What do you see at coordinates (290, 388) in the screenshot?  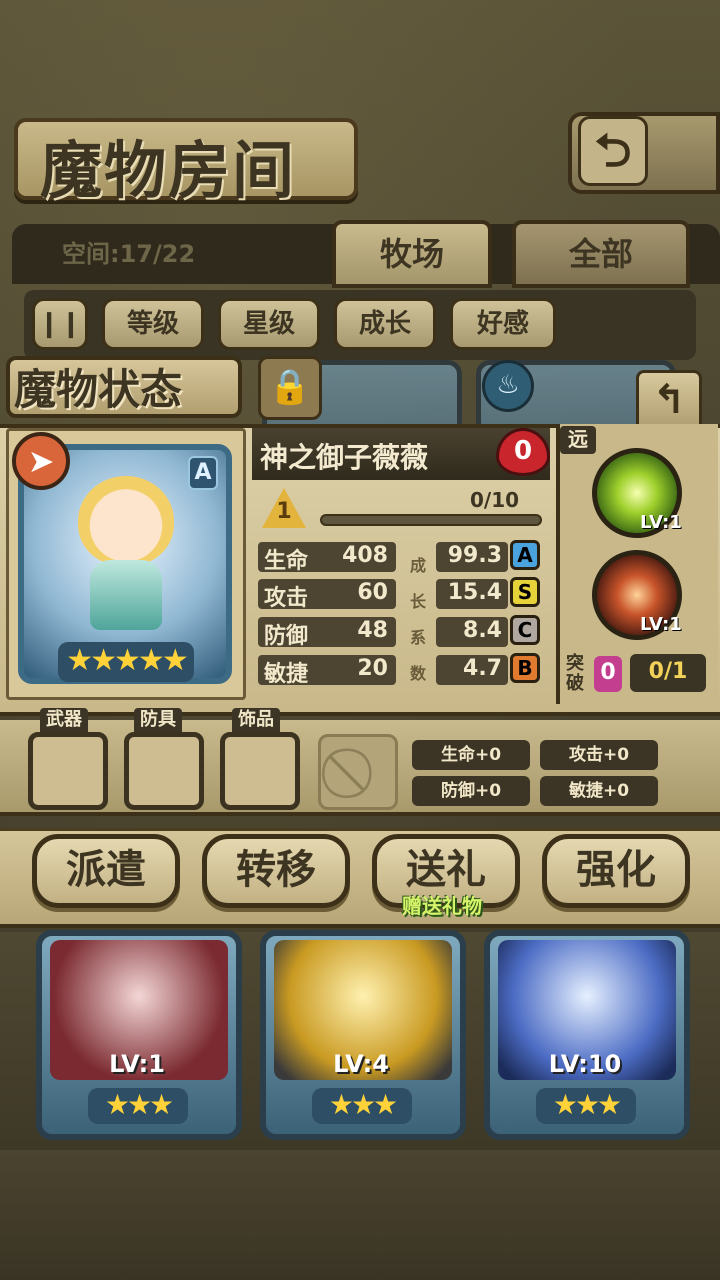 I see `padlock-icon: 🔒` at bounding box center [290, 388].